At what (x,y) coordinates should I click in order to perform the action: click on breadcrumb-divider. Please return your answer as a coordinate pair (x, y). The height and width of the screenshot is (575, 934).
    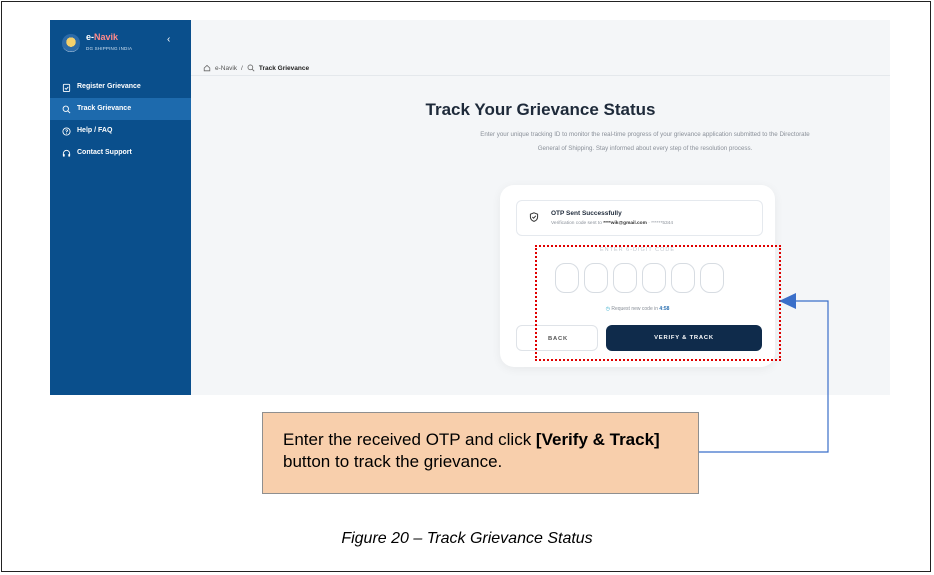
    Looking at the image, I should click on (540, 75).